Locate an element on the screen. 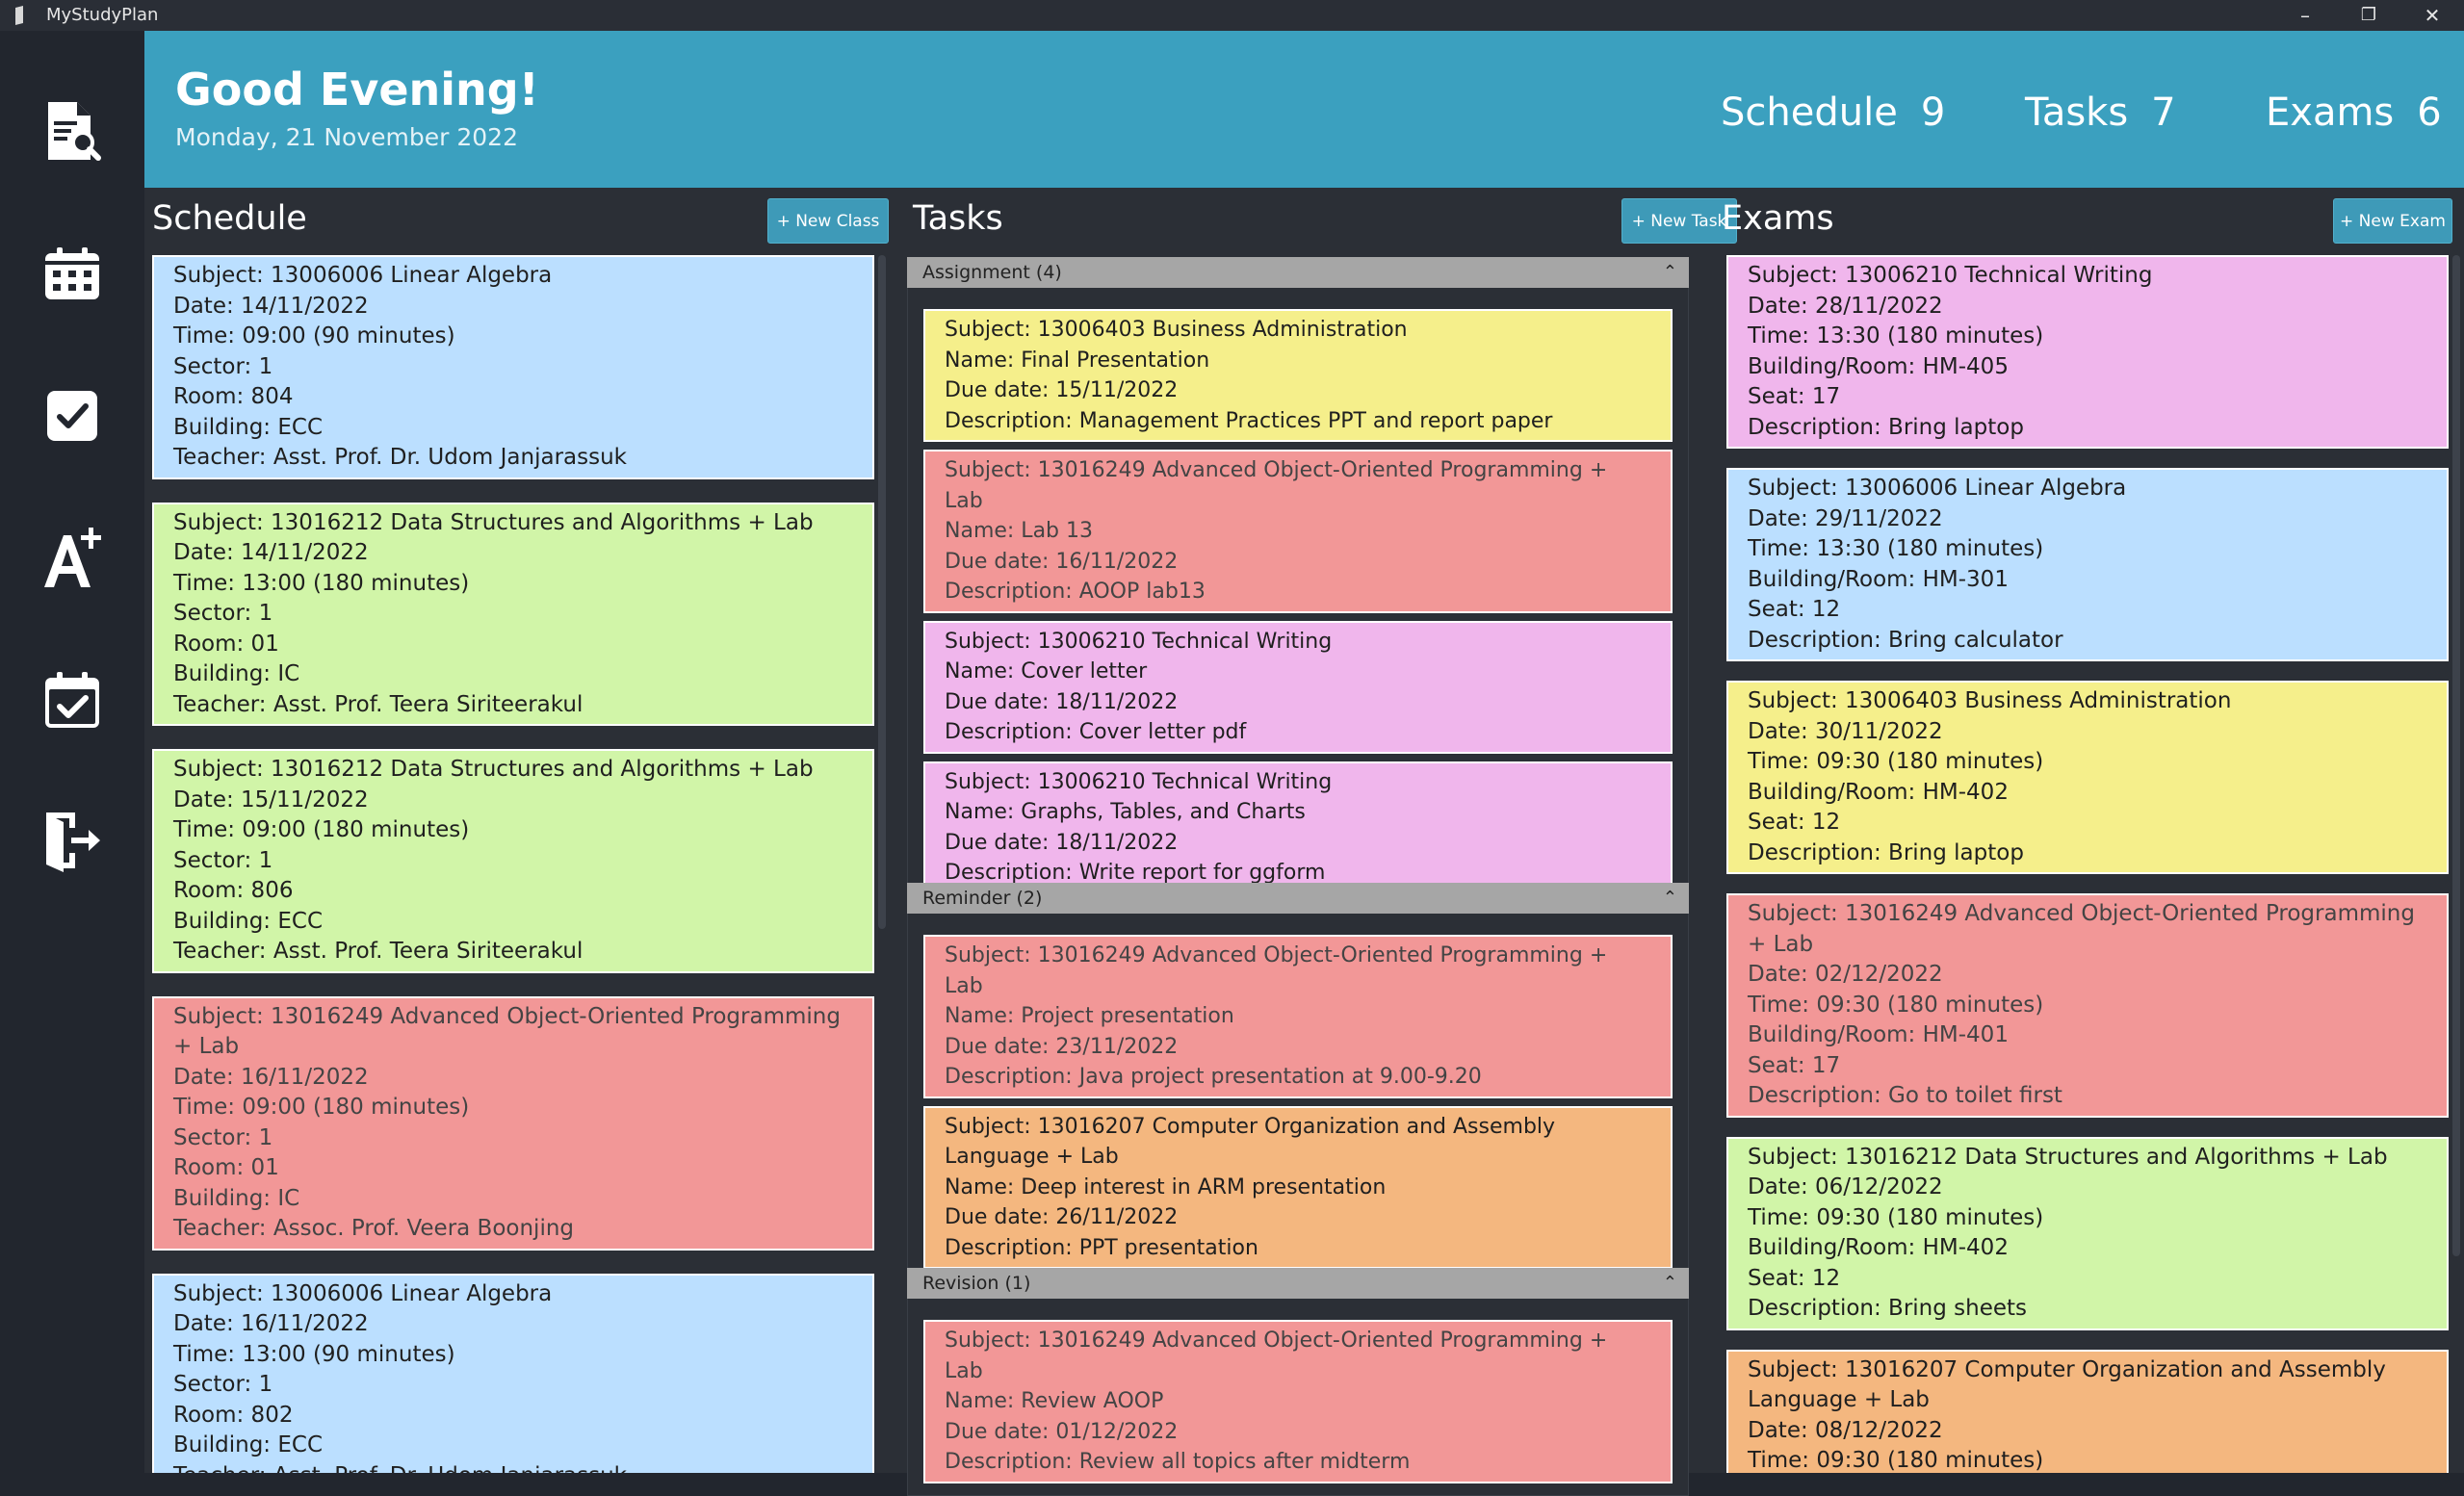  card-line: Due date: 01/12/2022 is located at coordinates (1062, 1431).